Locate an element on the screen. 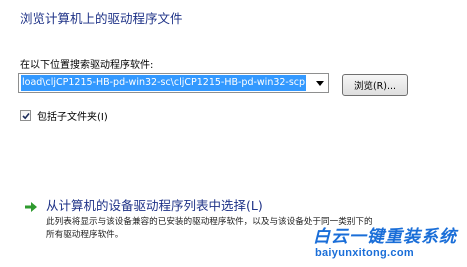 The height and width of the screenshot is (267, 467). watermark-url: baiyunxitong.com is located at coordinates (364, 253).